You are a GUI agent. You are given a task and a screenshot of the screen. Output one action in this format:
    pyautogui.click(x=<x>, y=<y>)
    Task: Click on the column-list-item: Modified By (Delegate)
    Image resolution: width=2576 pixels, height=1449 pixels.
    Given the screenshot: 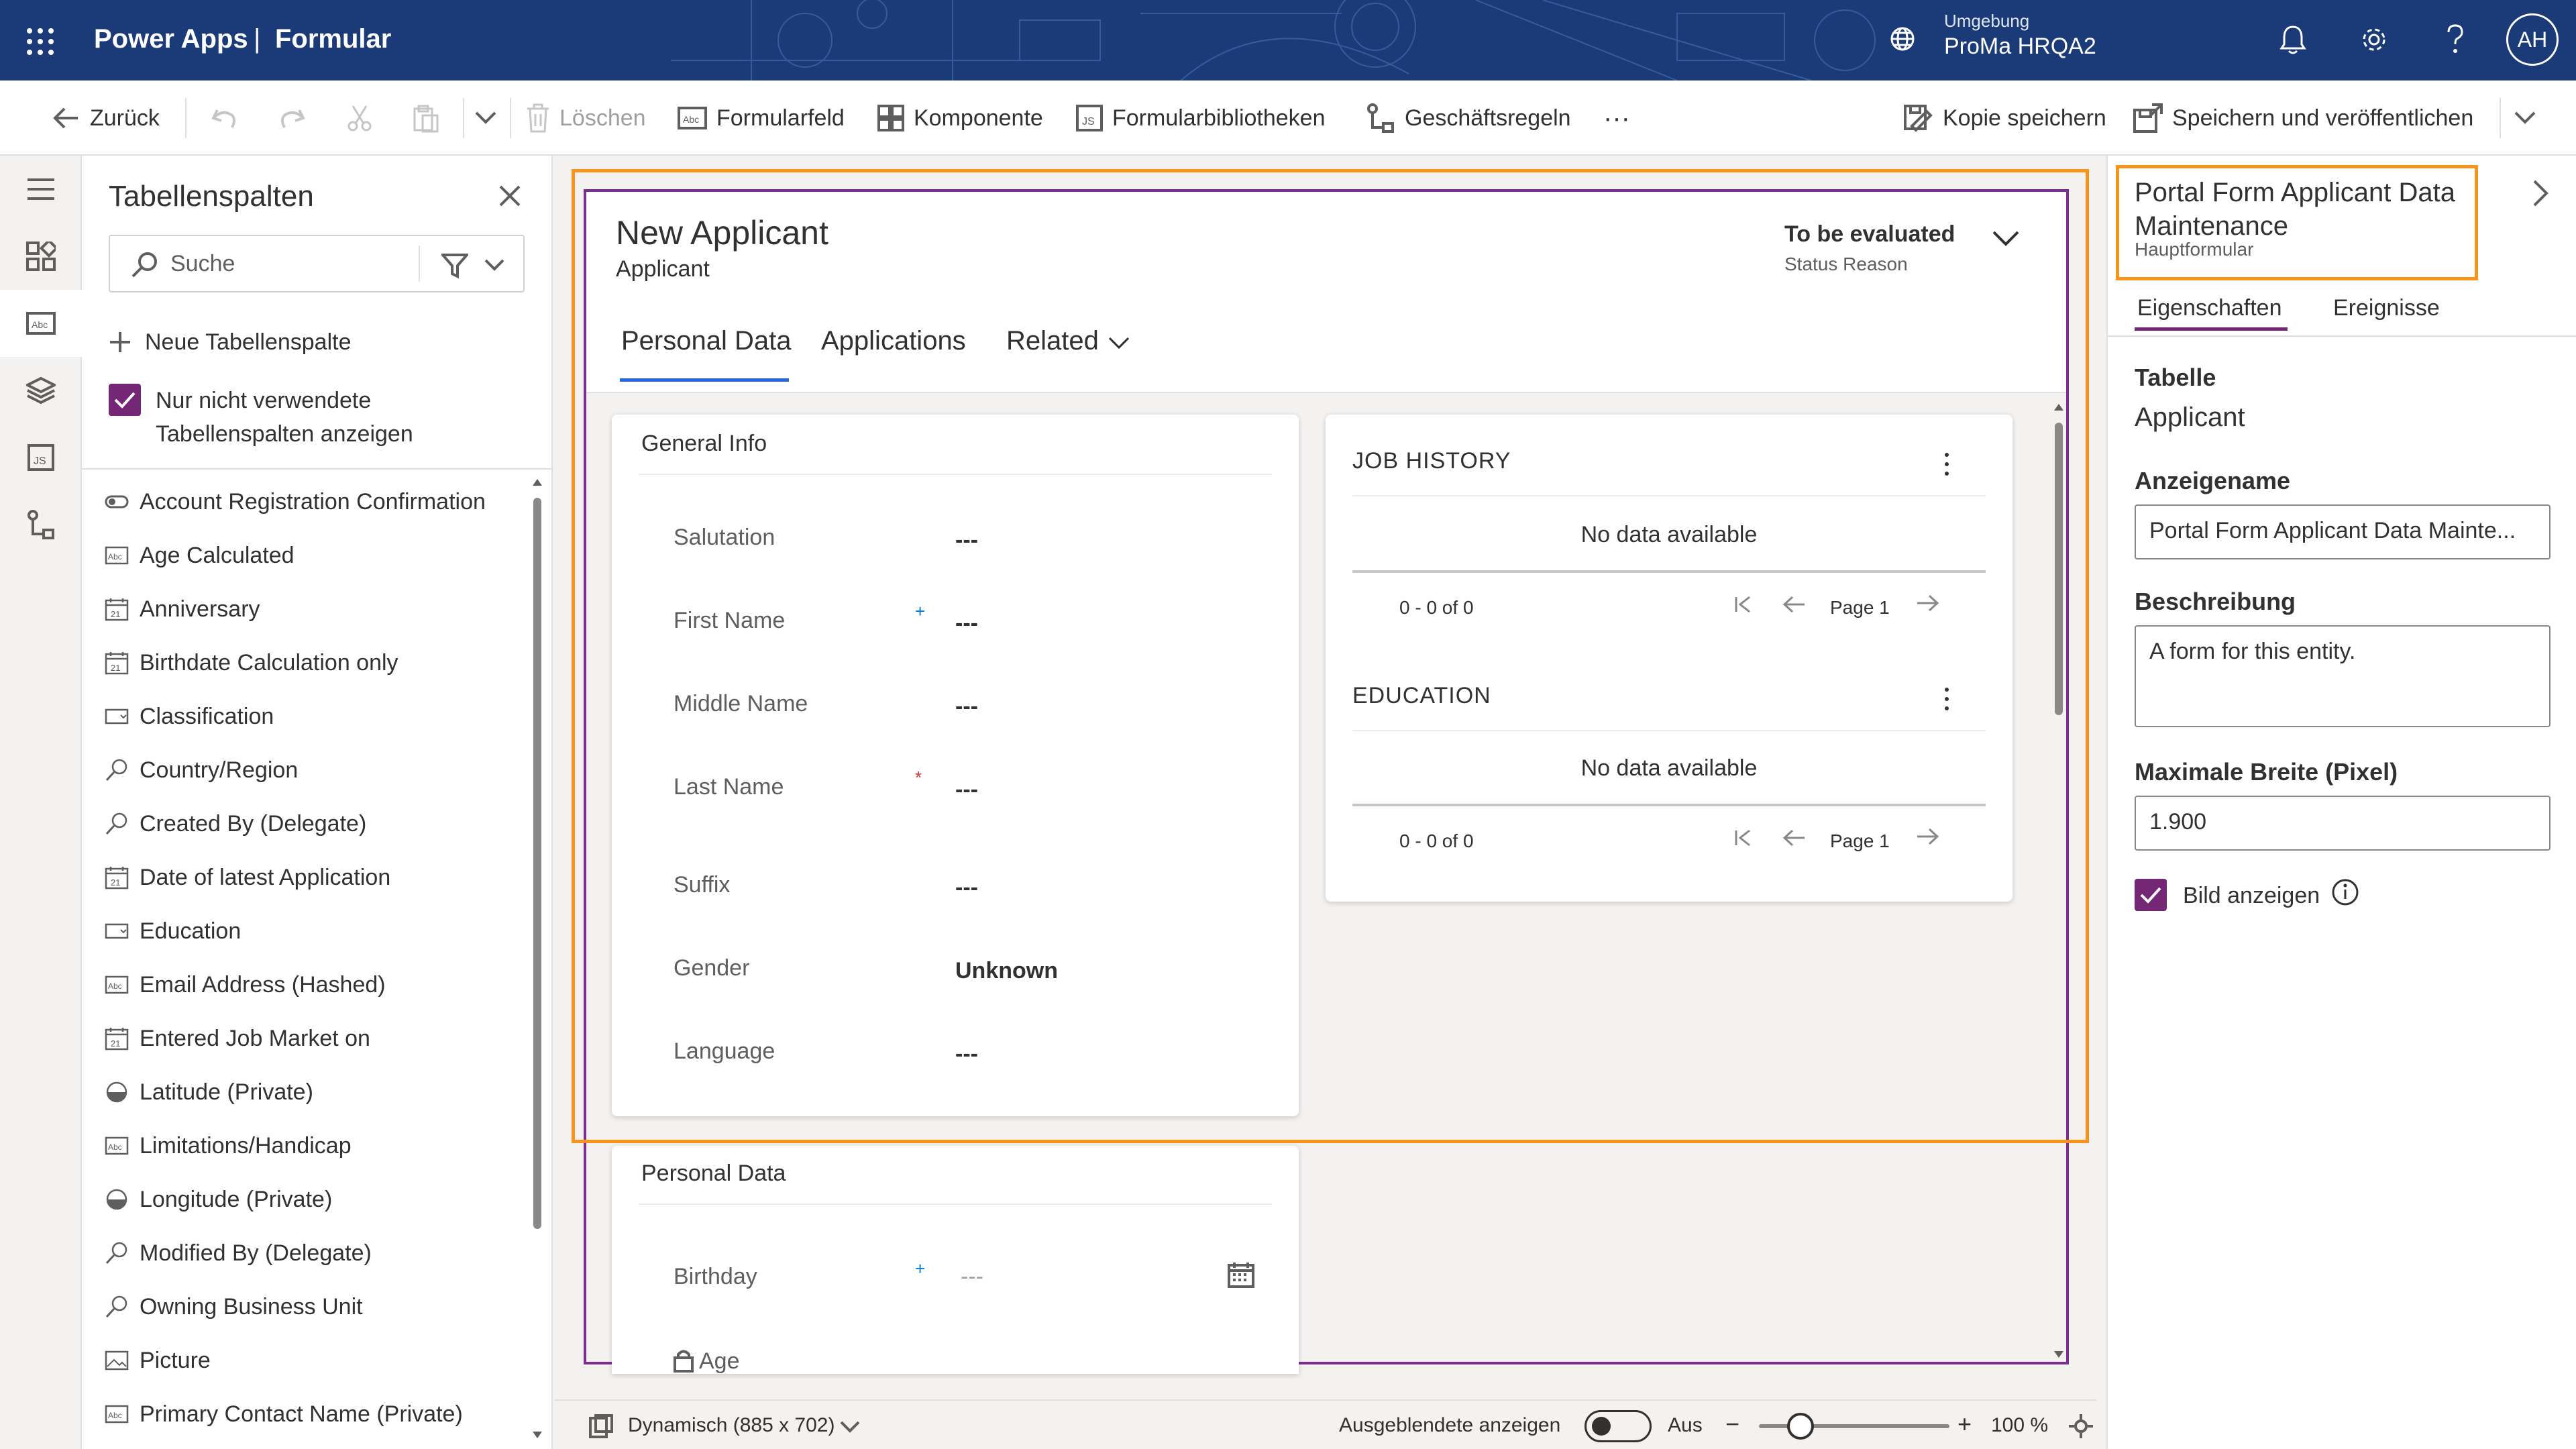 What is the action you would take?
    pyautogui.click(x=313, y=1253)
    